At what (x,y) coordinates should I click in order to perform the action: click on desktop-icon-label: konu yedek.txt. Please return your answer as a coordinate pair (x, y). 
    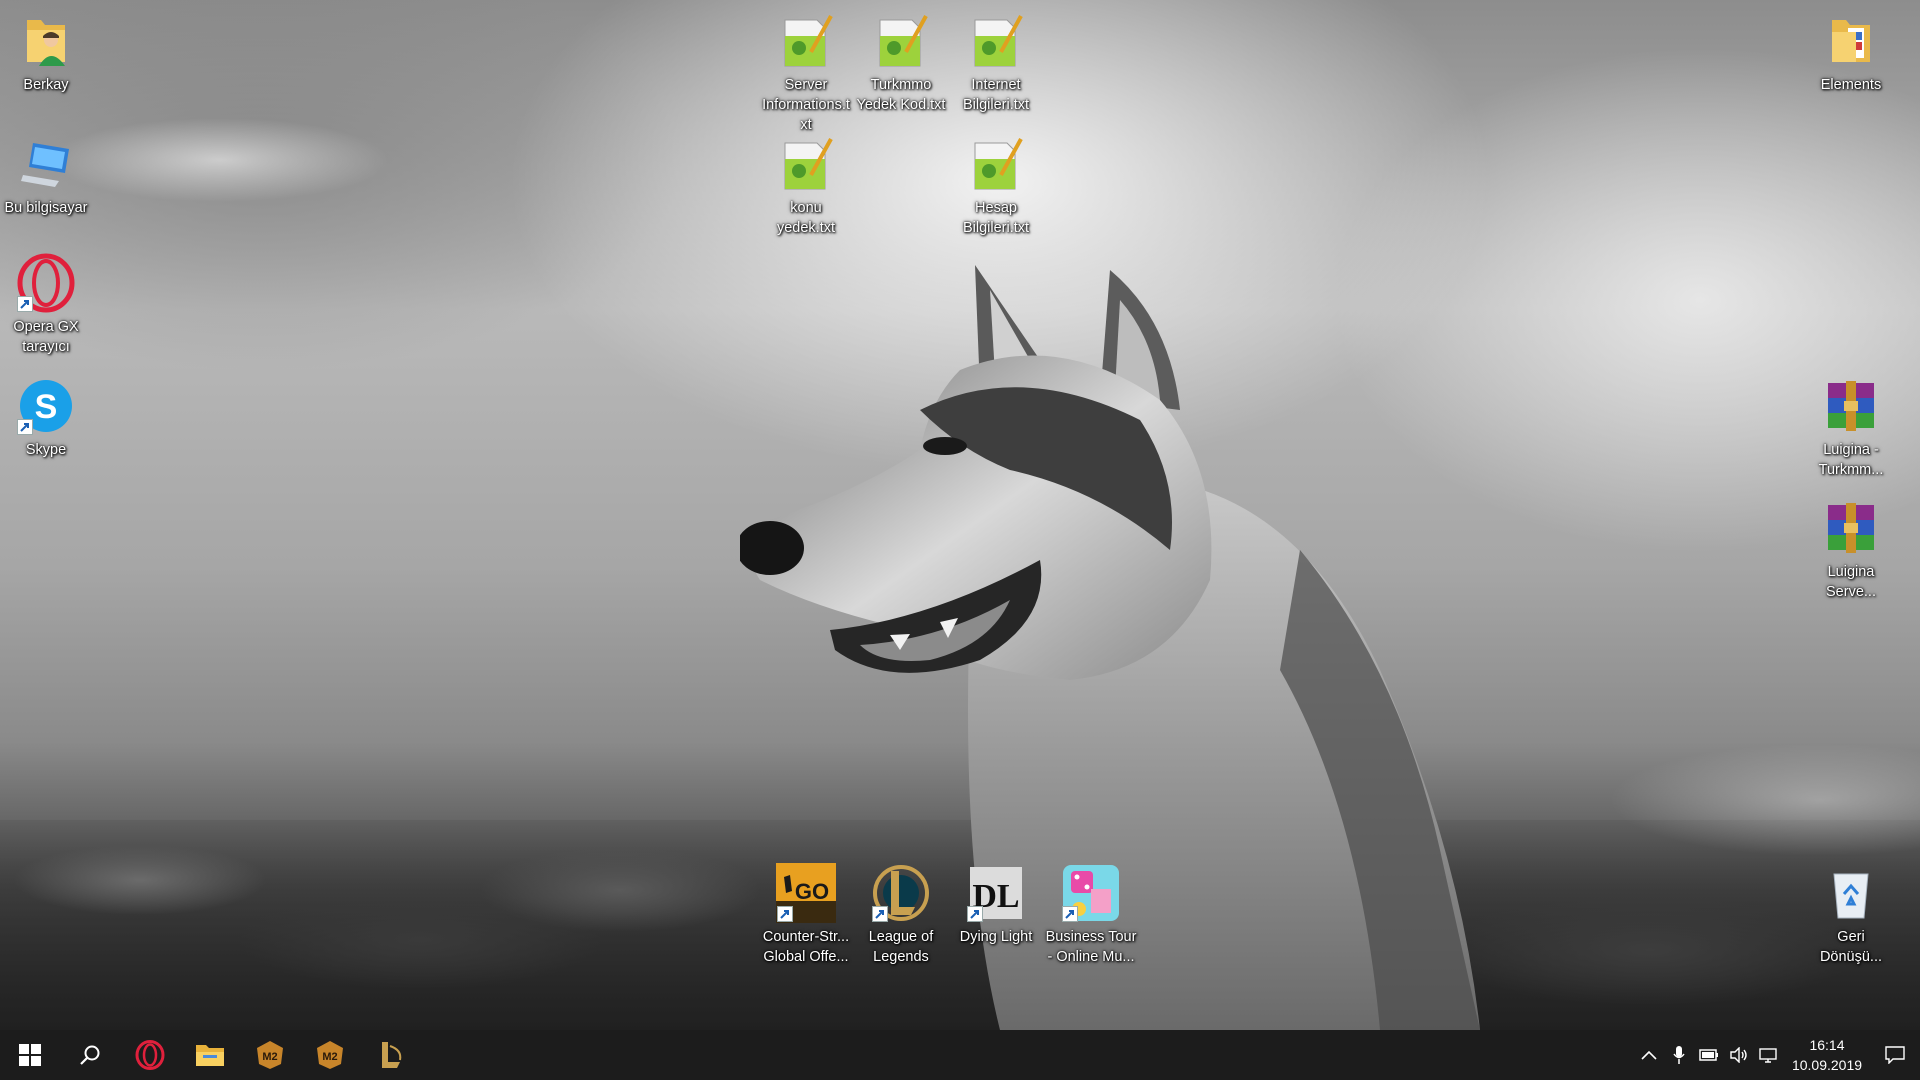
    Looking at the image, I should click on (806, 218).